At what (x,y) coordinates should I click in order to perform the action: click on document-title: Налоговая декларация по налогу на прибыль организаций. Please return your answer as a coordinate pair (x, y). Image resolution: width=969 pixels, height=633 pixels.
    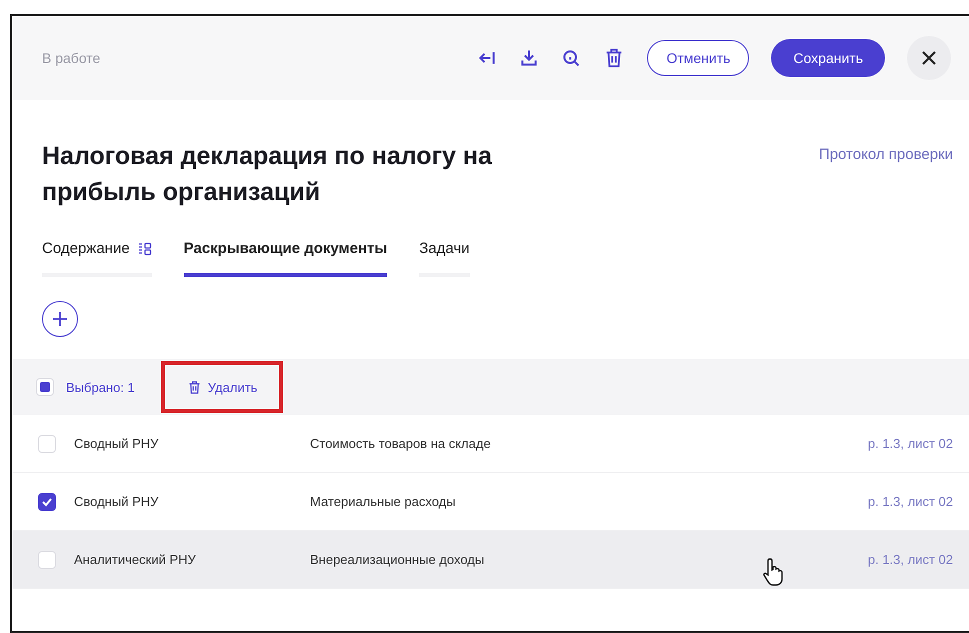
    Looking at the image, I should click on (267, 174).